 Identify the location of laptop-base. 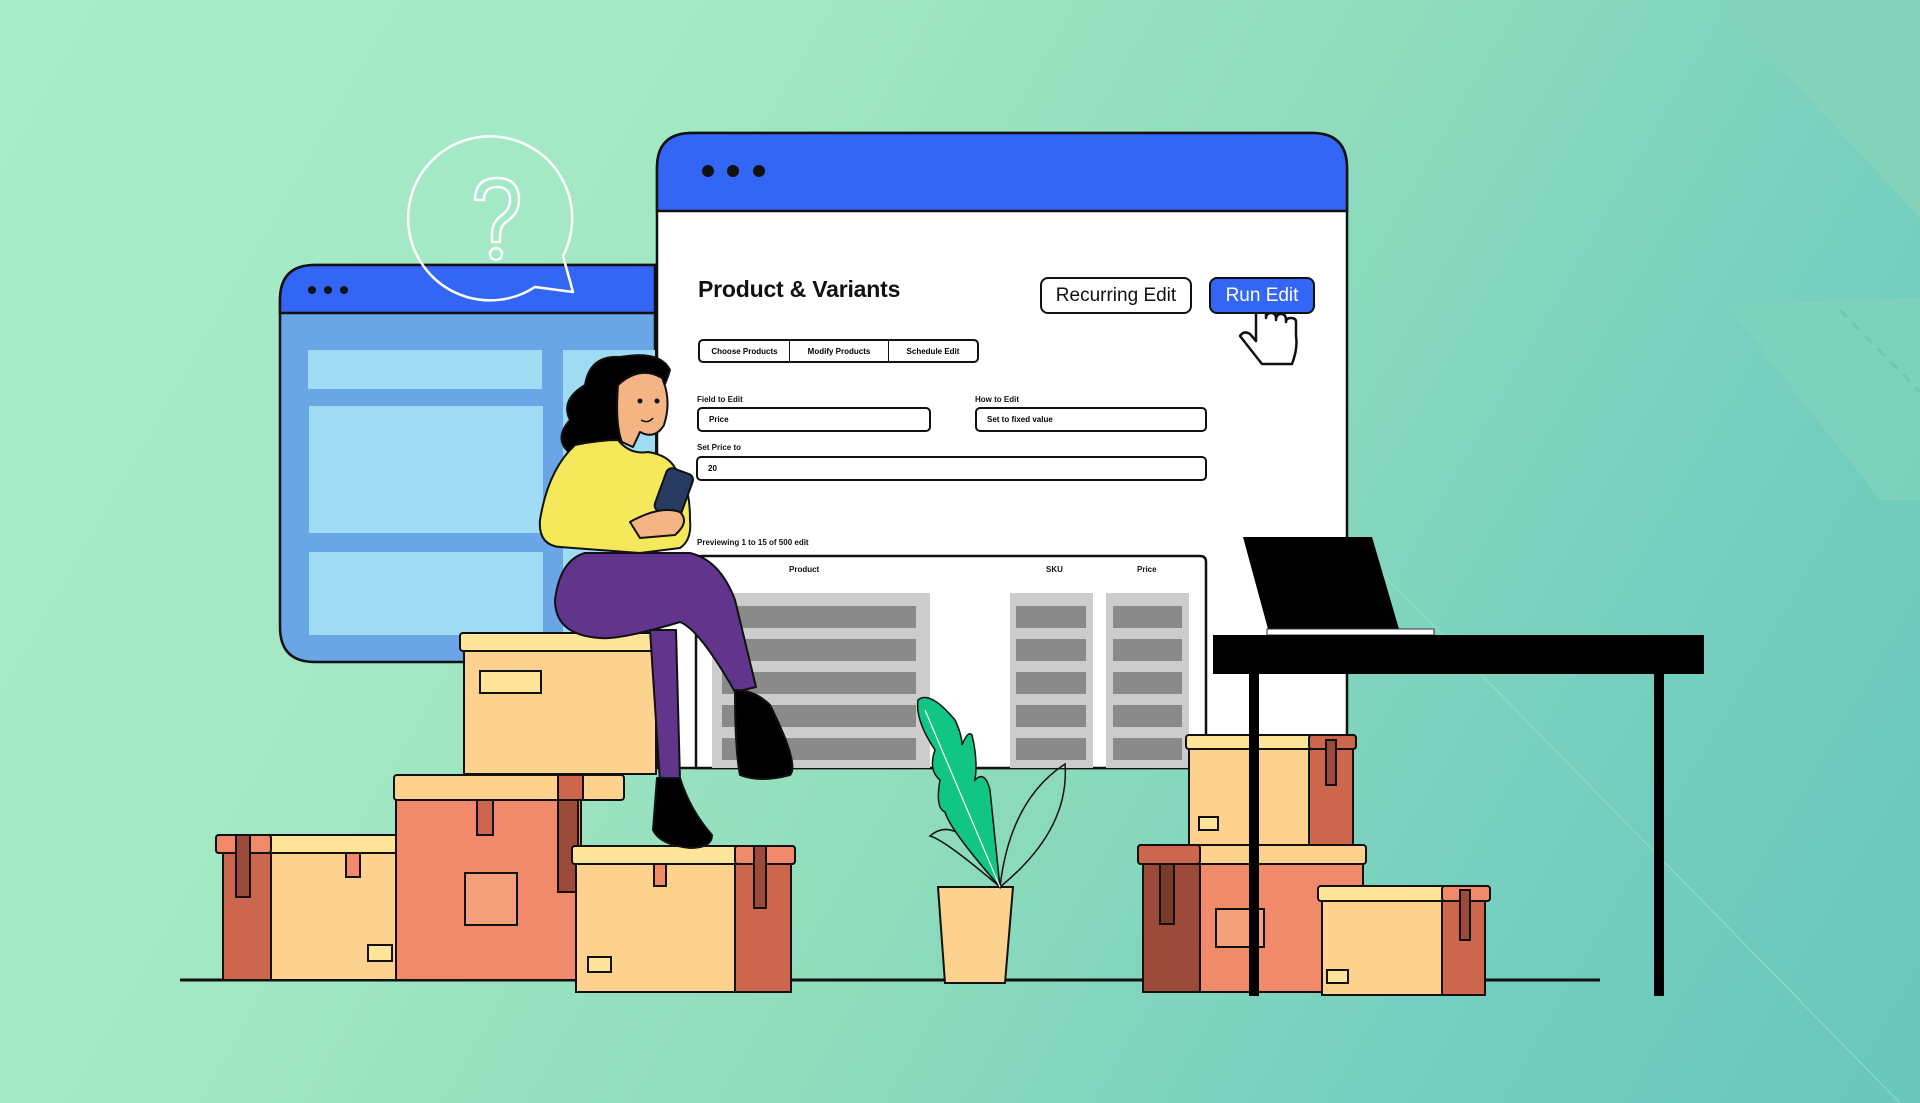
(1350, 632).